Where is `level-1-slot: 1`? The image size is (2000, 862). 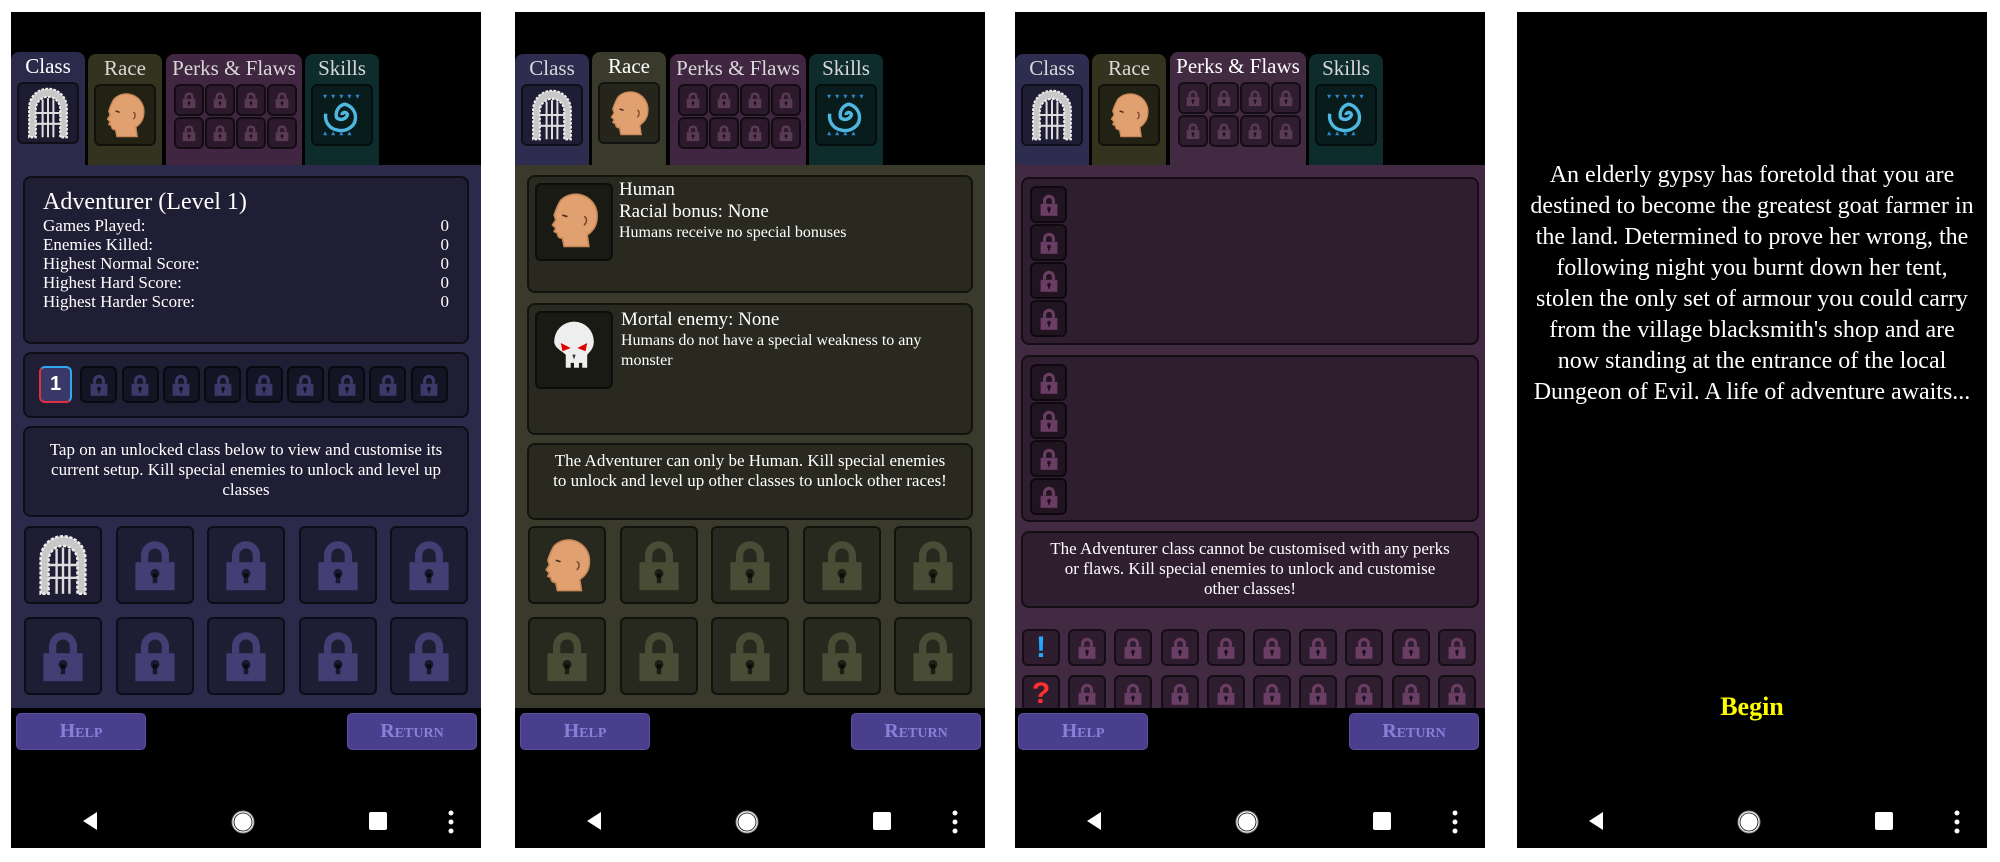 level-1-slot: 1 is located at coordinates (55, 384).